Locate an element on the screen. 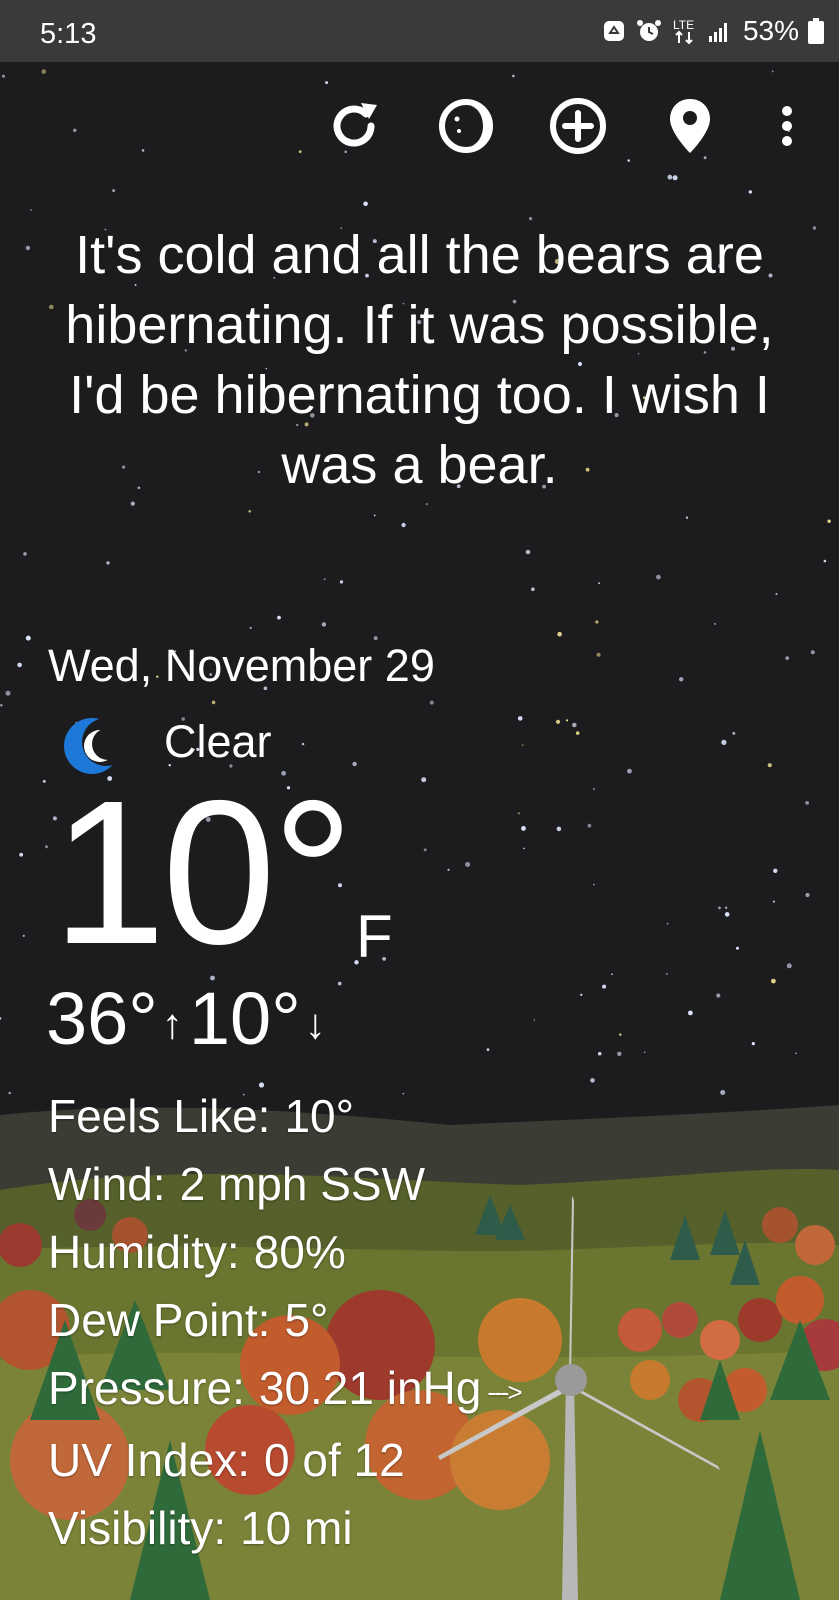 The image size is (839, 1600). uv-index-label: UV Index: is located at coordinates (149, 1459).